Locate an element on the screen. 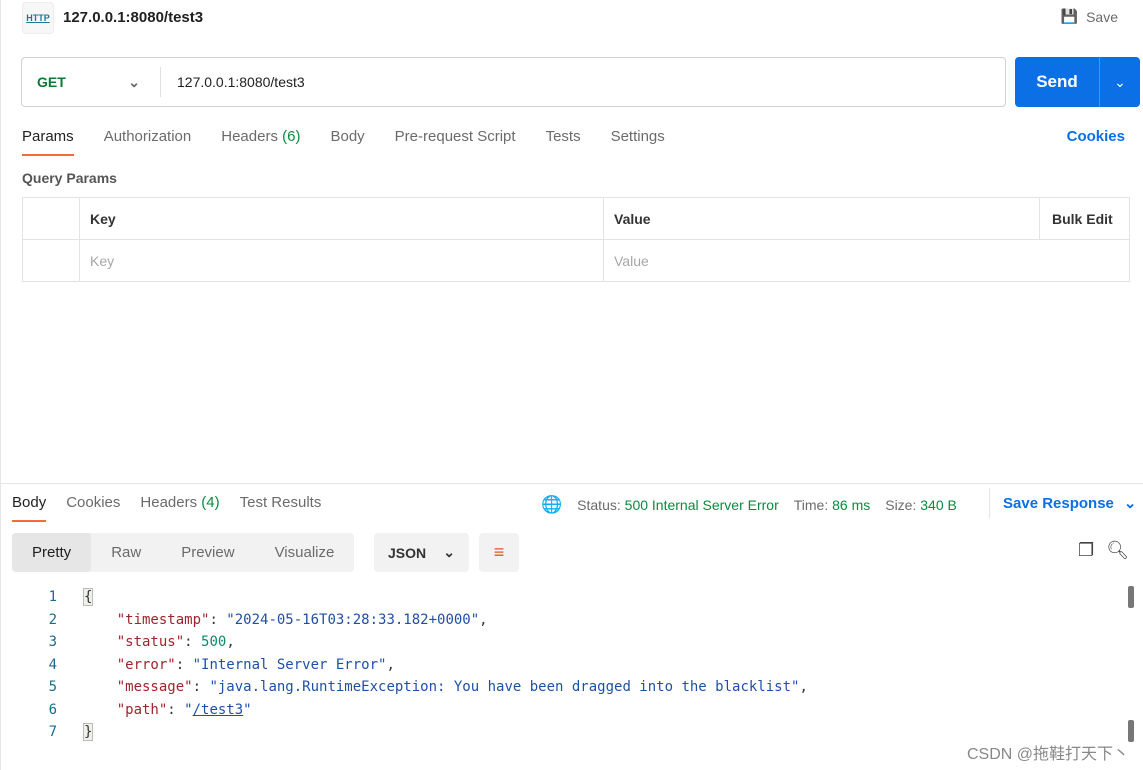 The height and width of the screenshot is (770, 1143). table-row: Key Value is located at coordinates (576, 260).